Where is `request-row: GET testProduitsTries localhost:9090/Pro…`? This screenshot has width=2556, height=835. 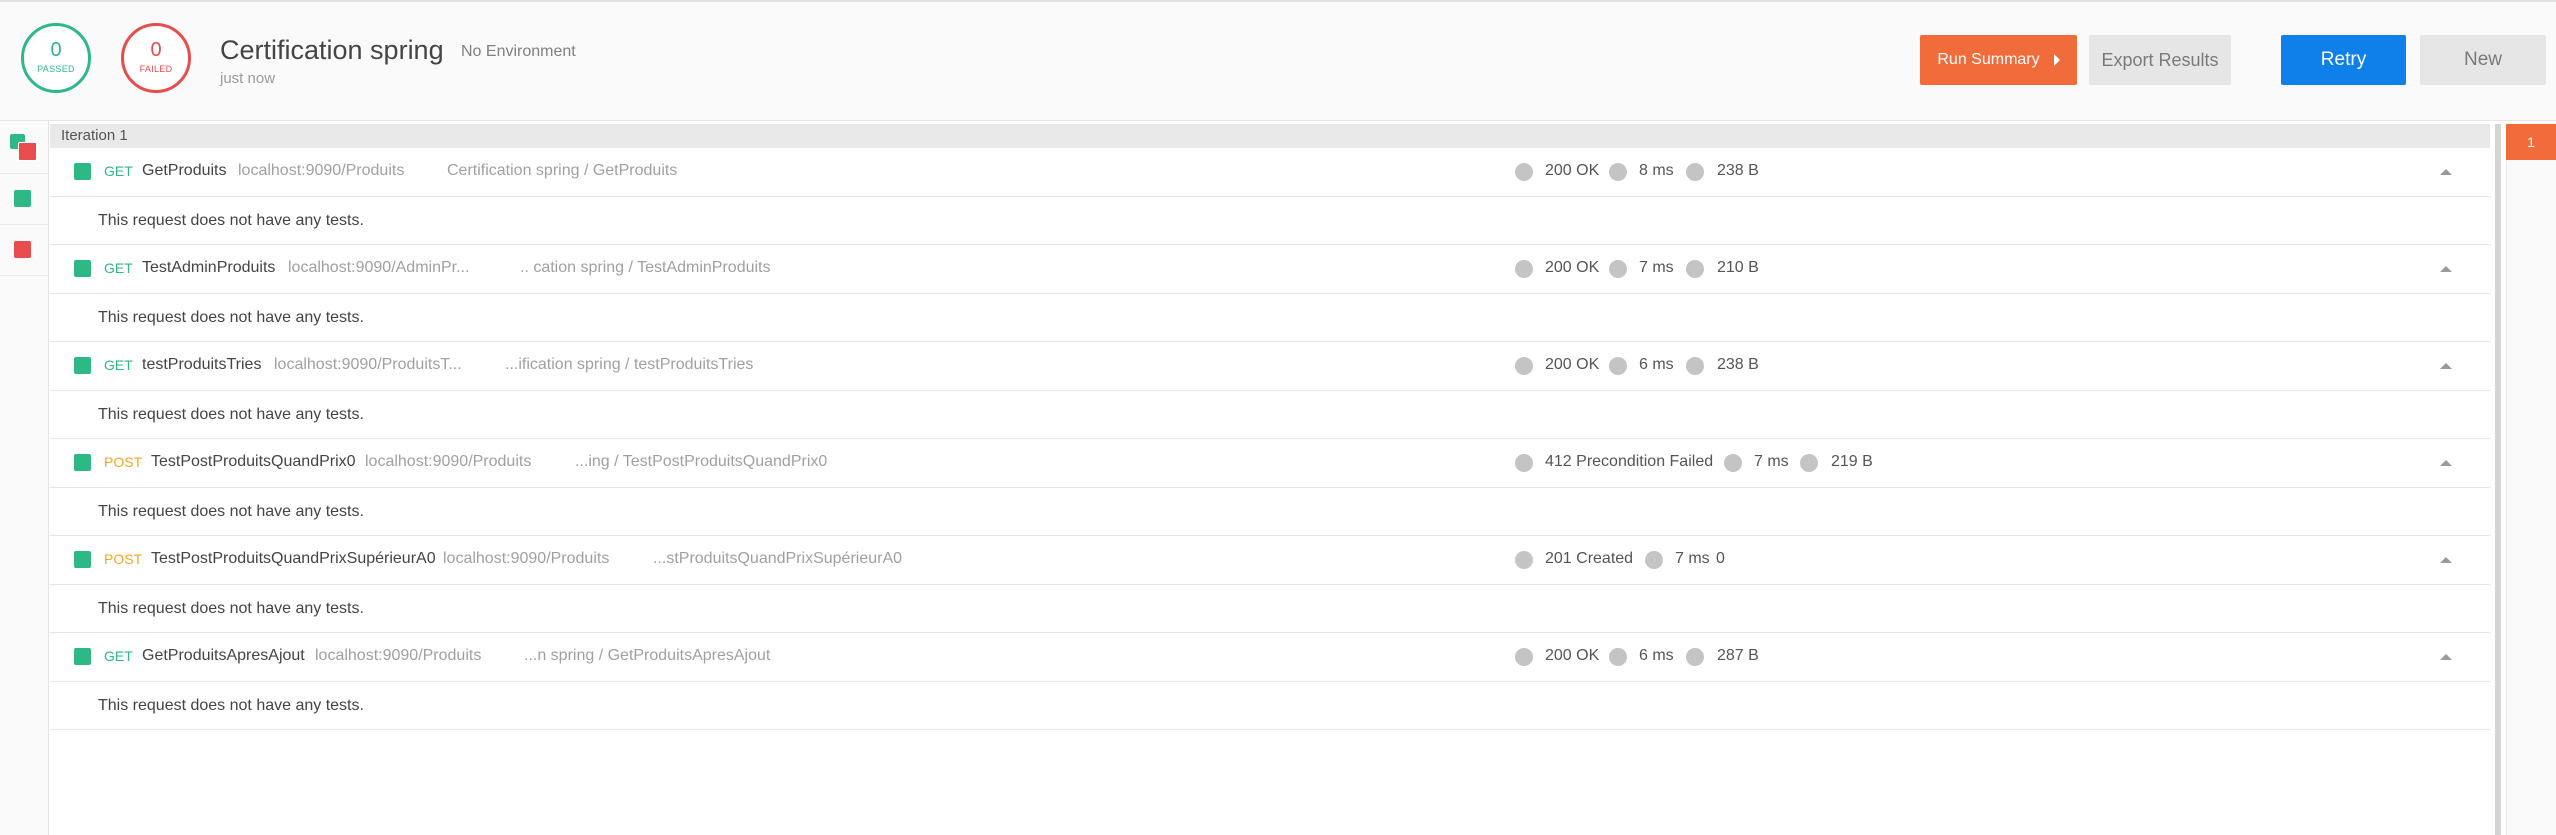 request-row: GET testProduitsTries localhost:9090/Pro… is located at coordinates (1270, 366).